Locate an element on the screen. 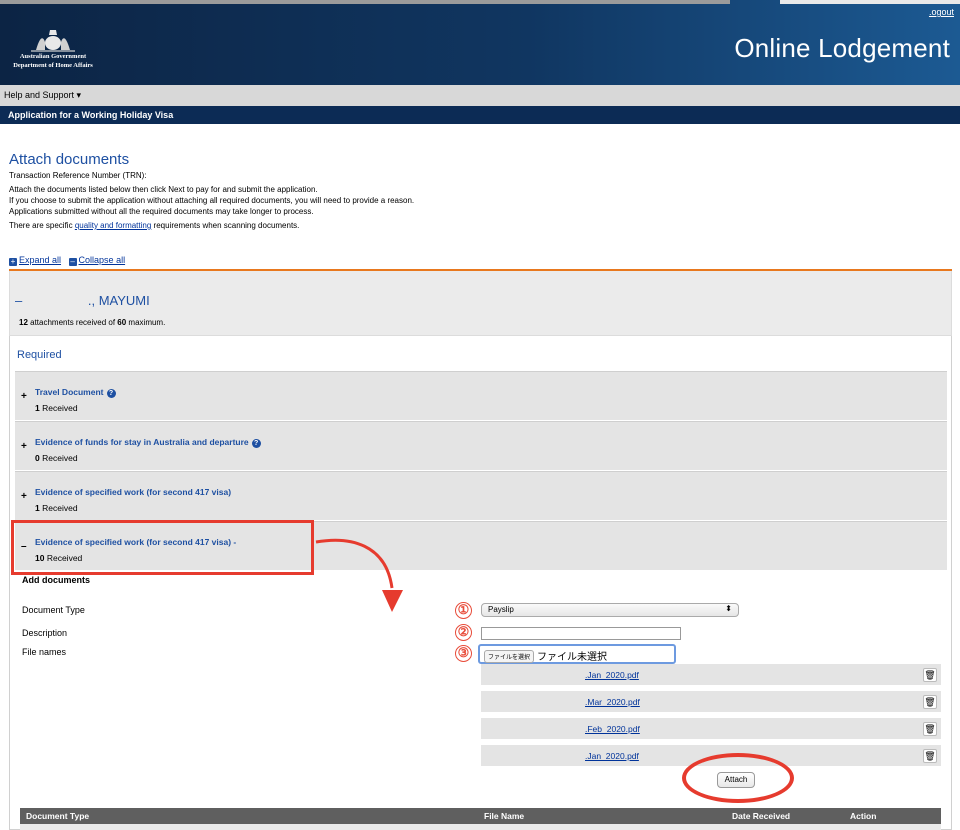 The image size is (960, 830). doc-received: 0 Received is located at coordinates (56, 458).